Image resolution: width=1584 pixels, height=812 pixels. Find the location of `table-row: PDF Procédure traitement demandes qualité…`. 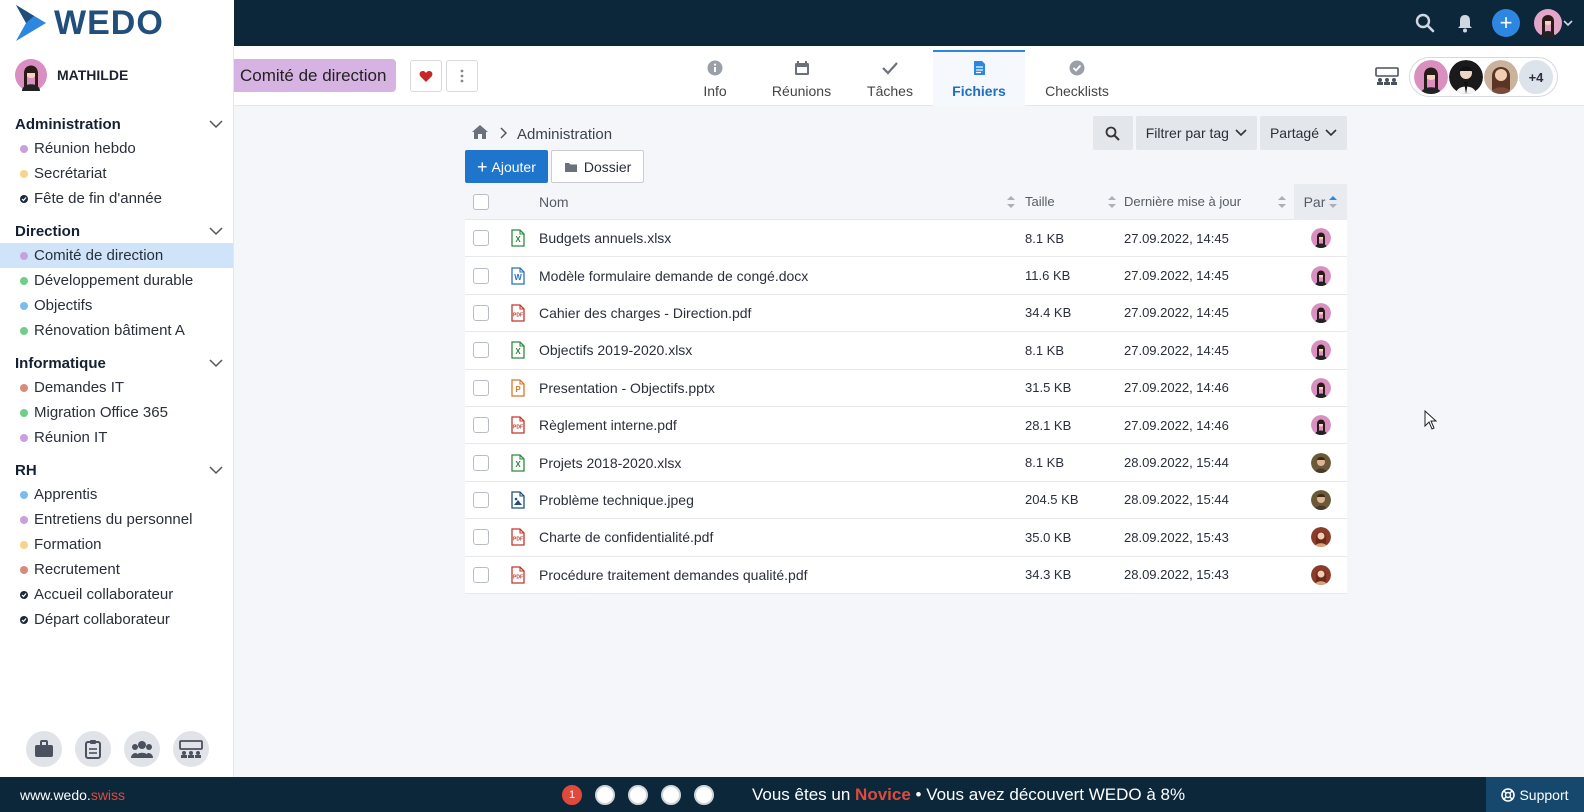

table-row: PDF Procédure traitement demandes qualité… is located at coordinates (906, 575).